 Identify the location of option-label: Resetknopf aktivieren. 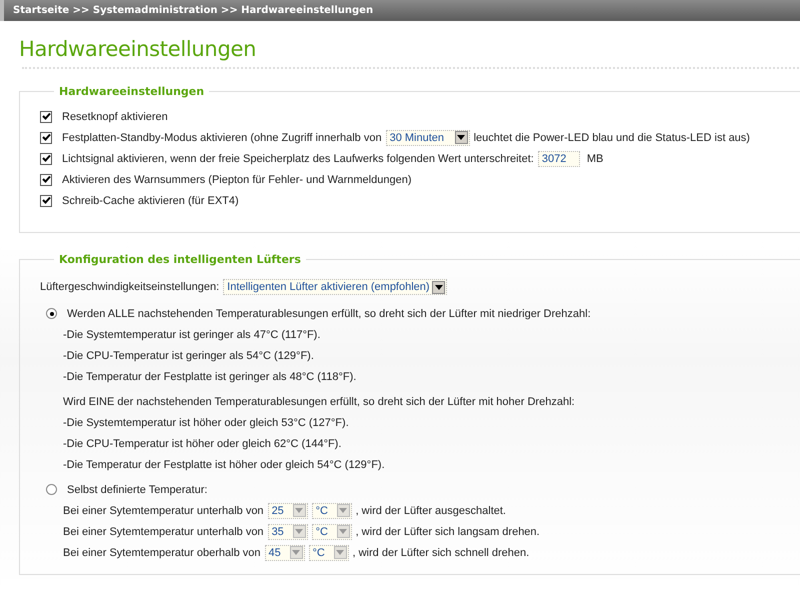
(115, 116).